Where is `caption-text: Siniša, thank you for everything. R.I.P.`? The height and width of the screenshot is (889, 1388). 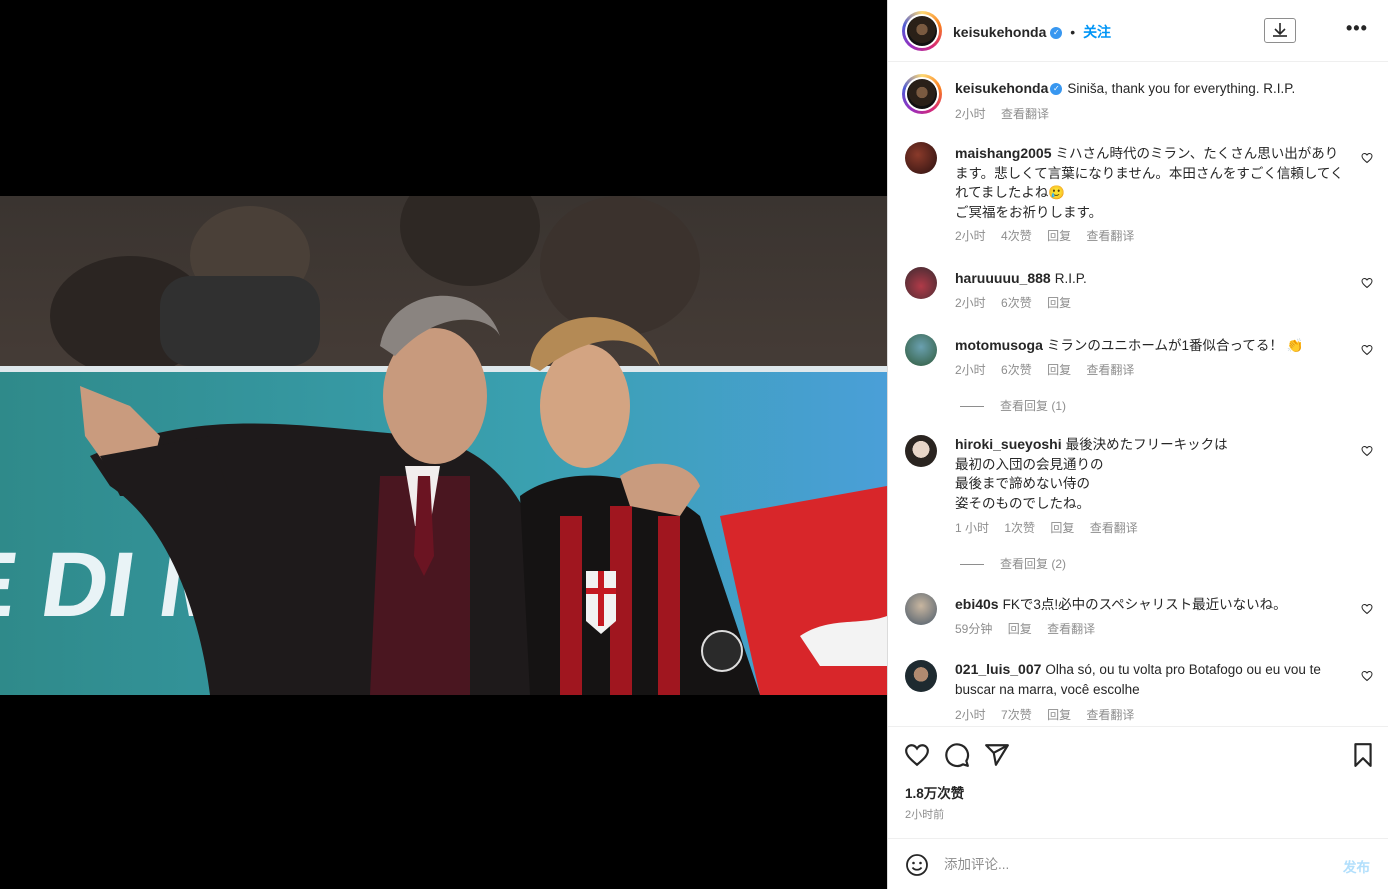 caption-text: Siniša, thank you for everything. R.I.P. is located at coordinates (1181, 88).